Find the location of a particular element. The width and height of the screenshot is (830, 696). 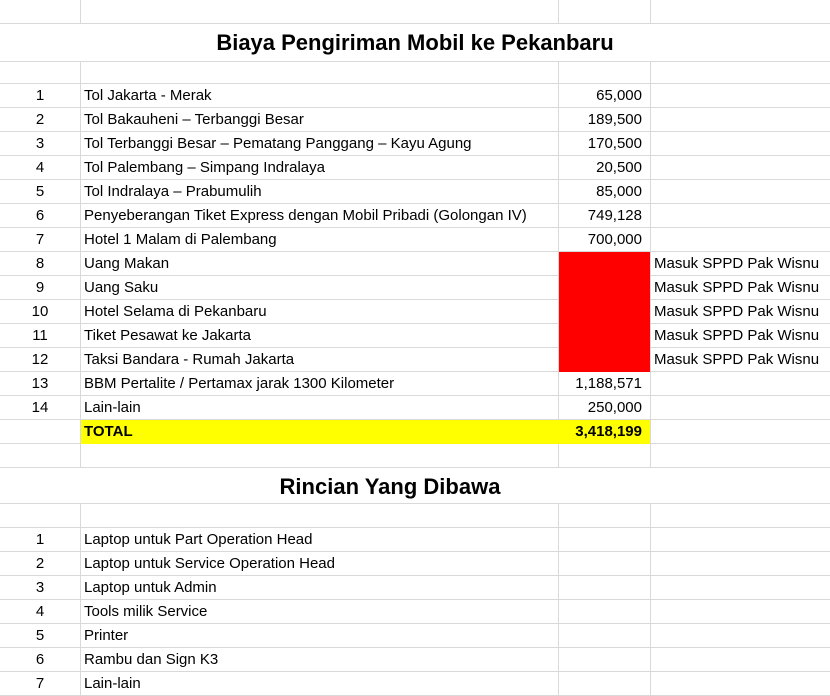

row-number: 7 is located at coordinates (40, 239).